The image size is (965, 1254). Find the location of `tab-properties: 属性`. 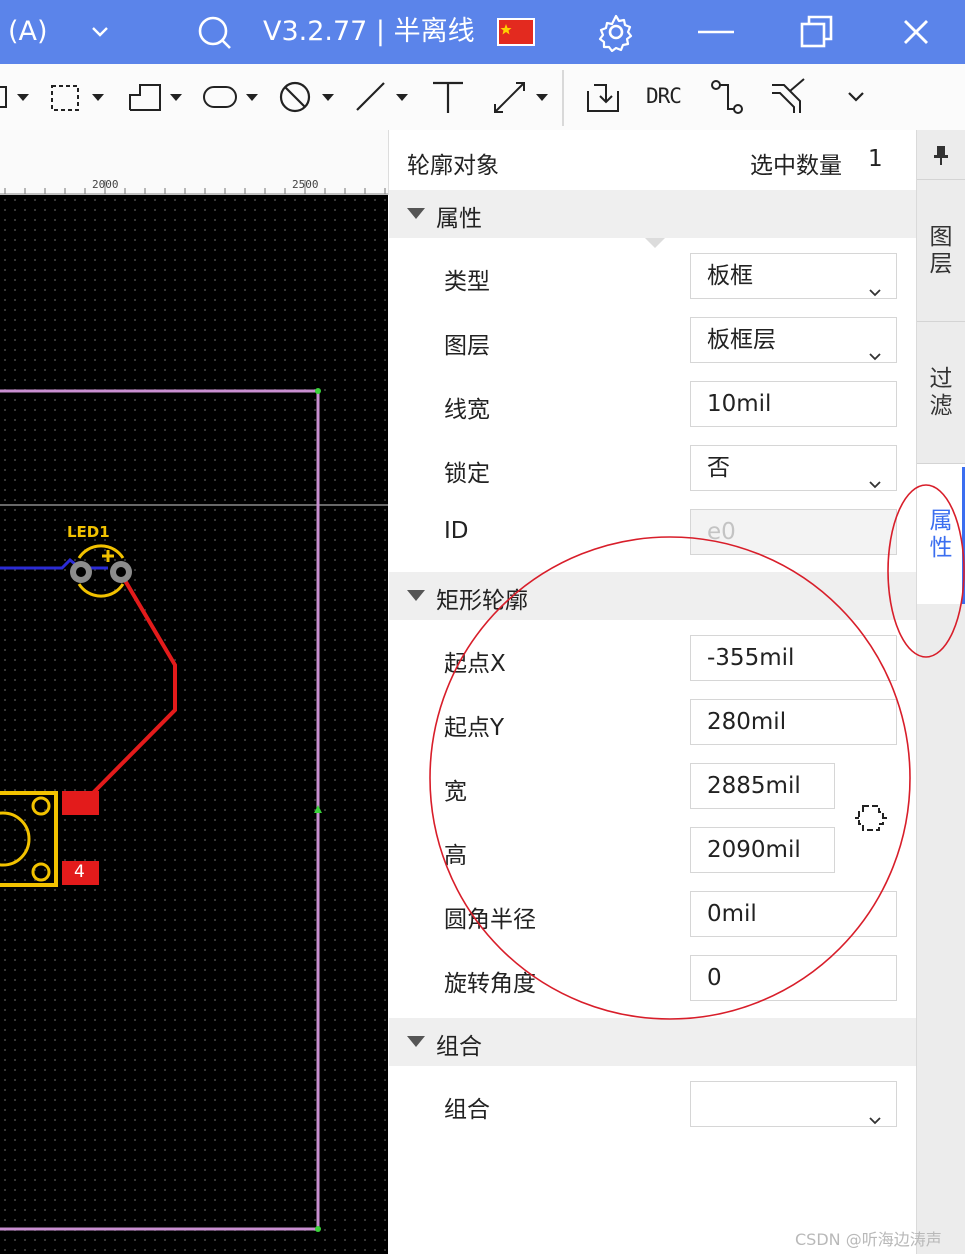

tab-properties: 属性 is located at coordinates (941, 534).